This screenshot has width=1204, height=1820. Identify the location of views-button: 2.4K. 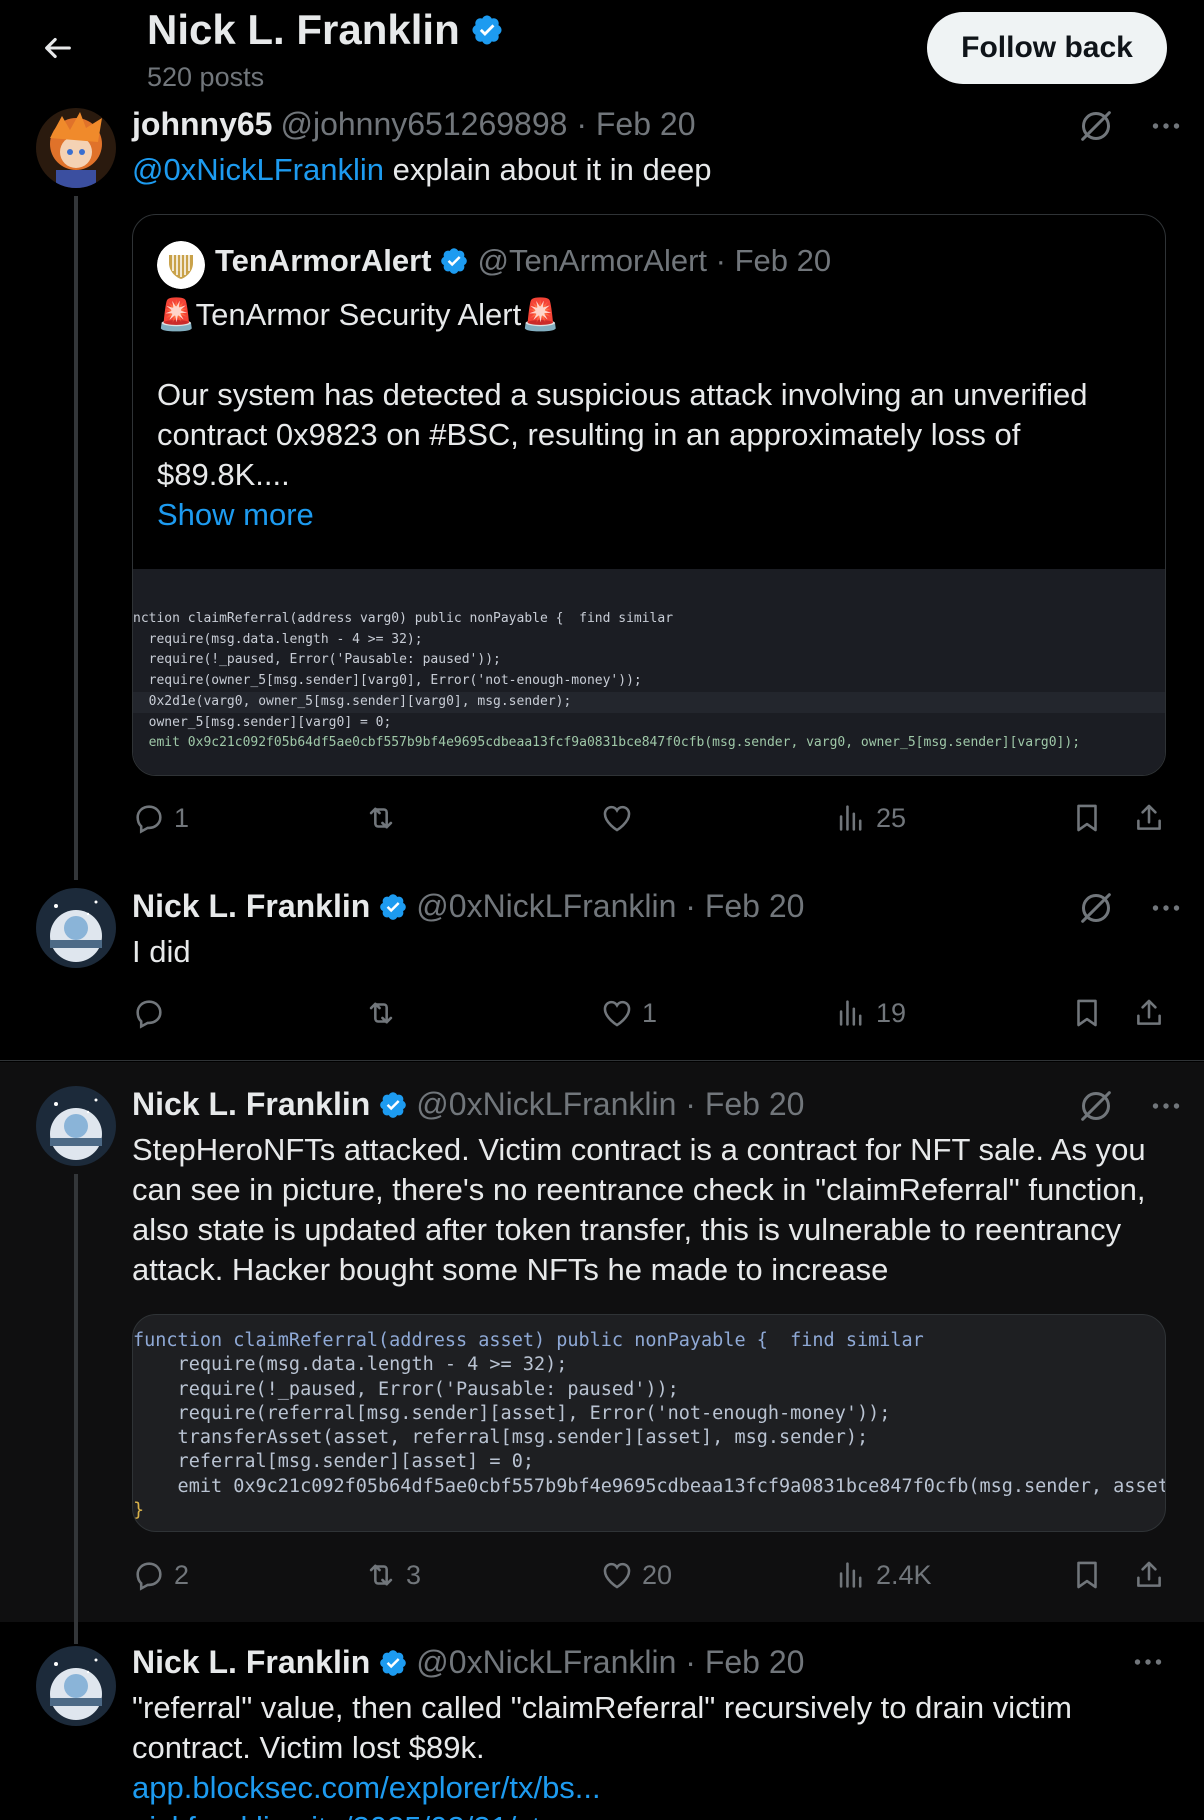
(883, 1575).